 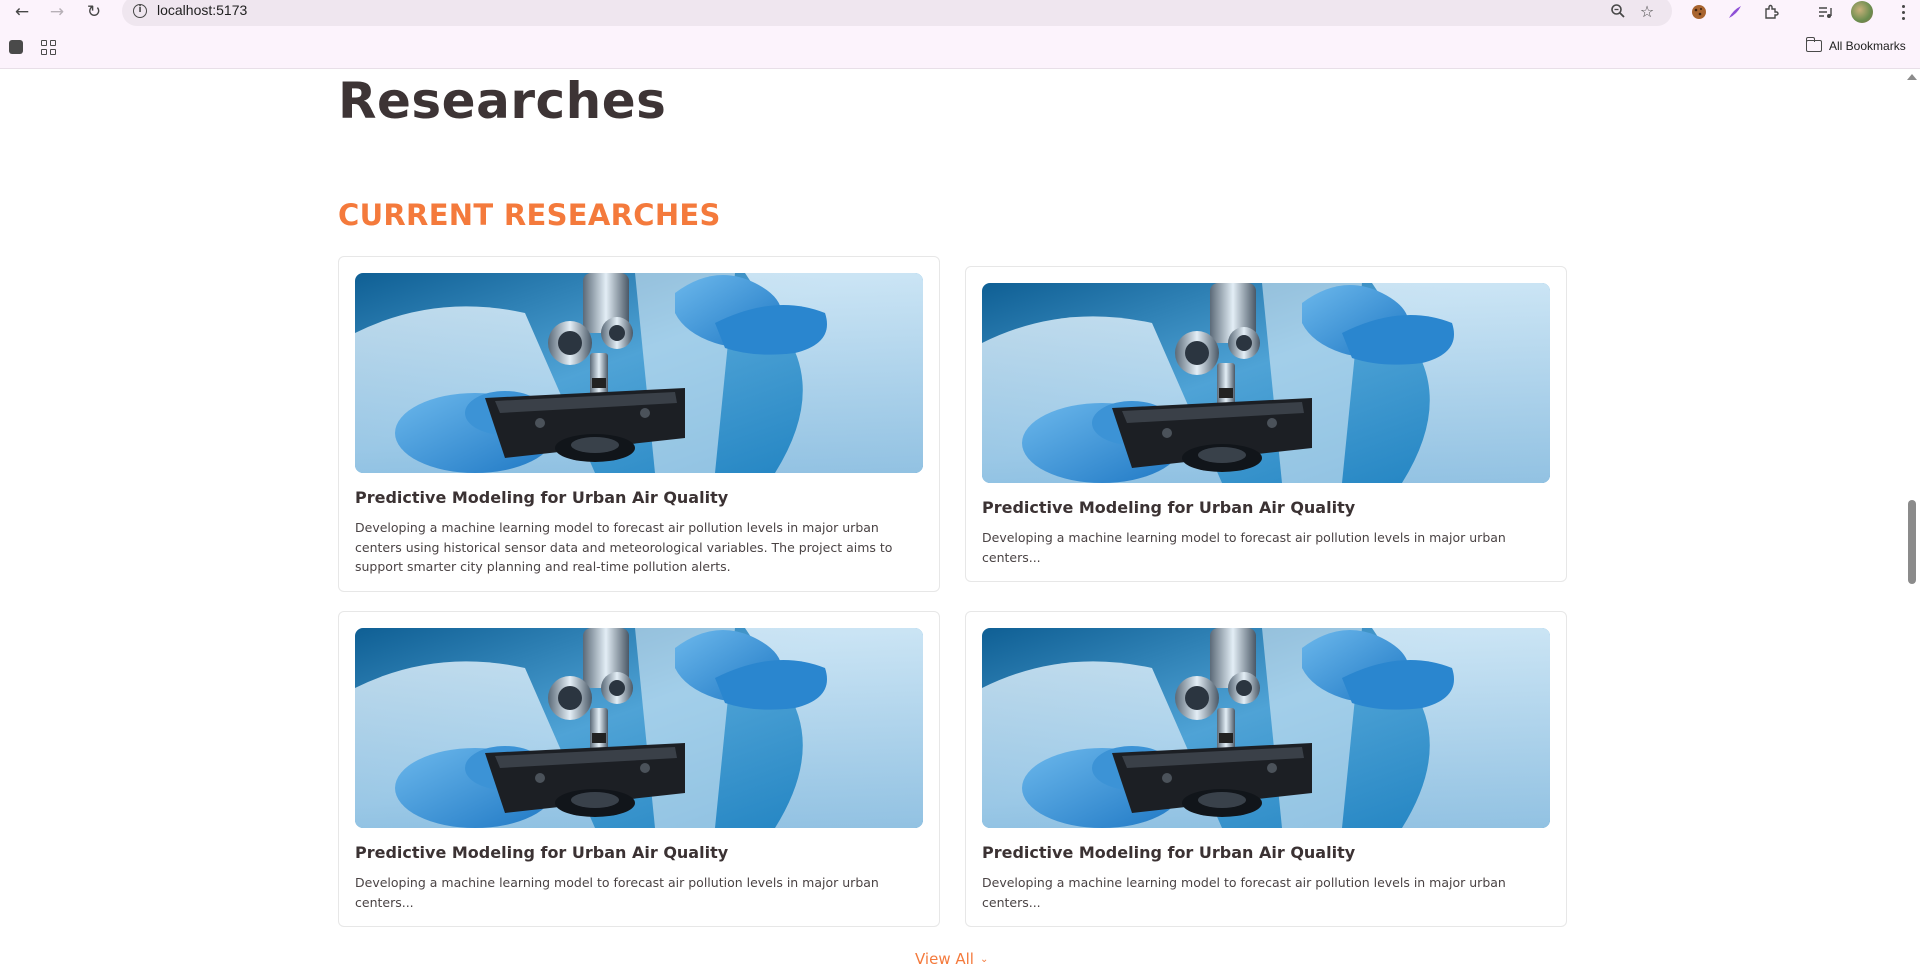 I want to click on page-title: Researches, so click(x=502, y=101).